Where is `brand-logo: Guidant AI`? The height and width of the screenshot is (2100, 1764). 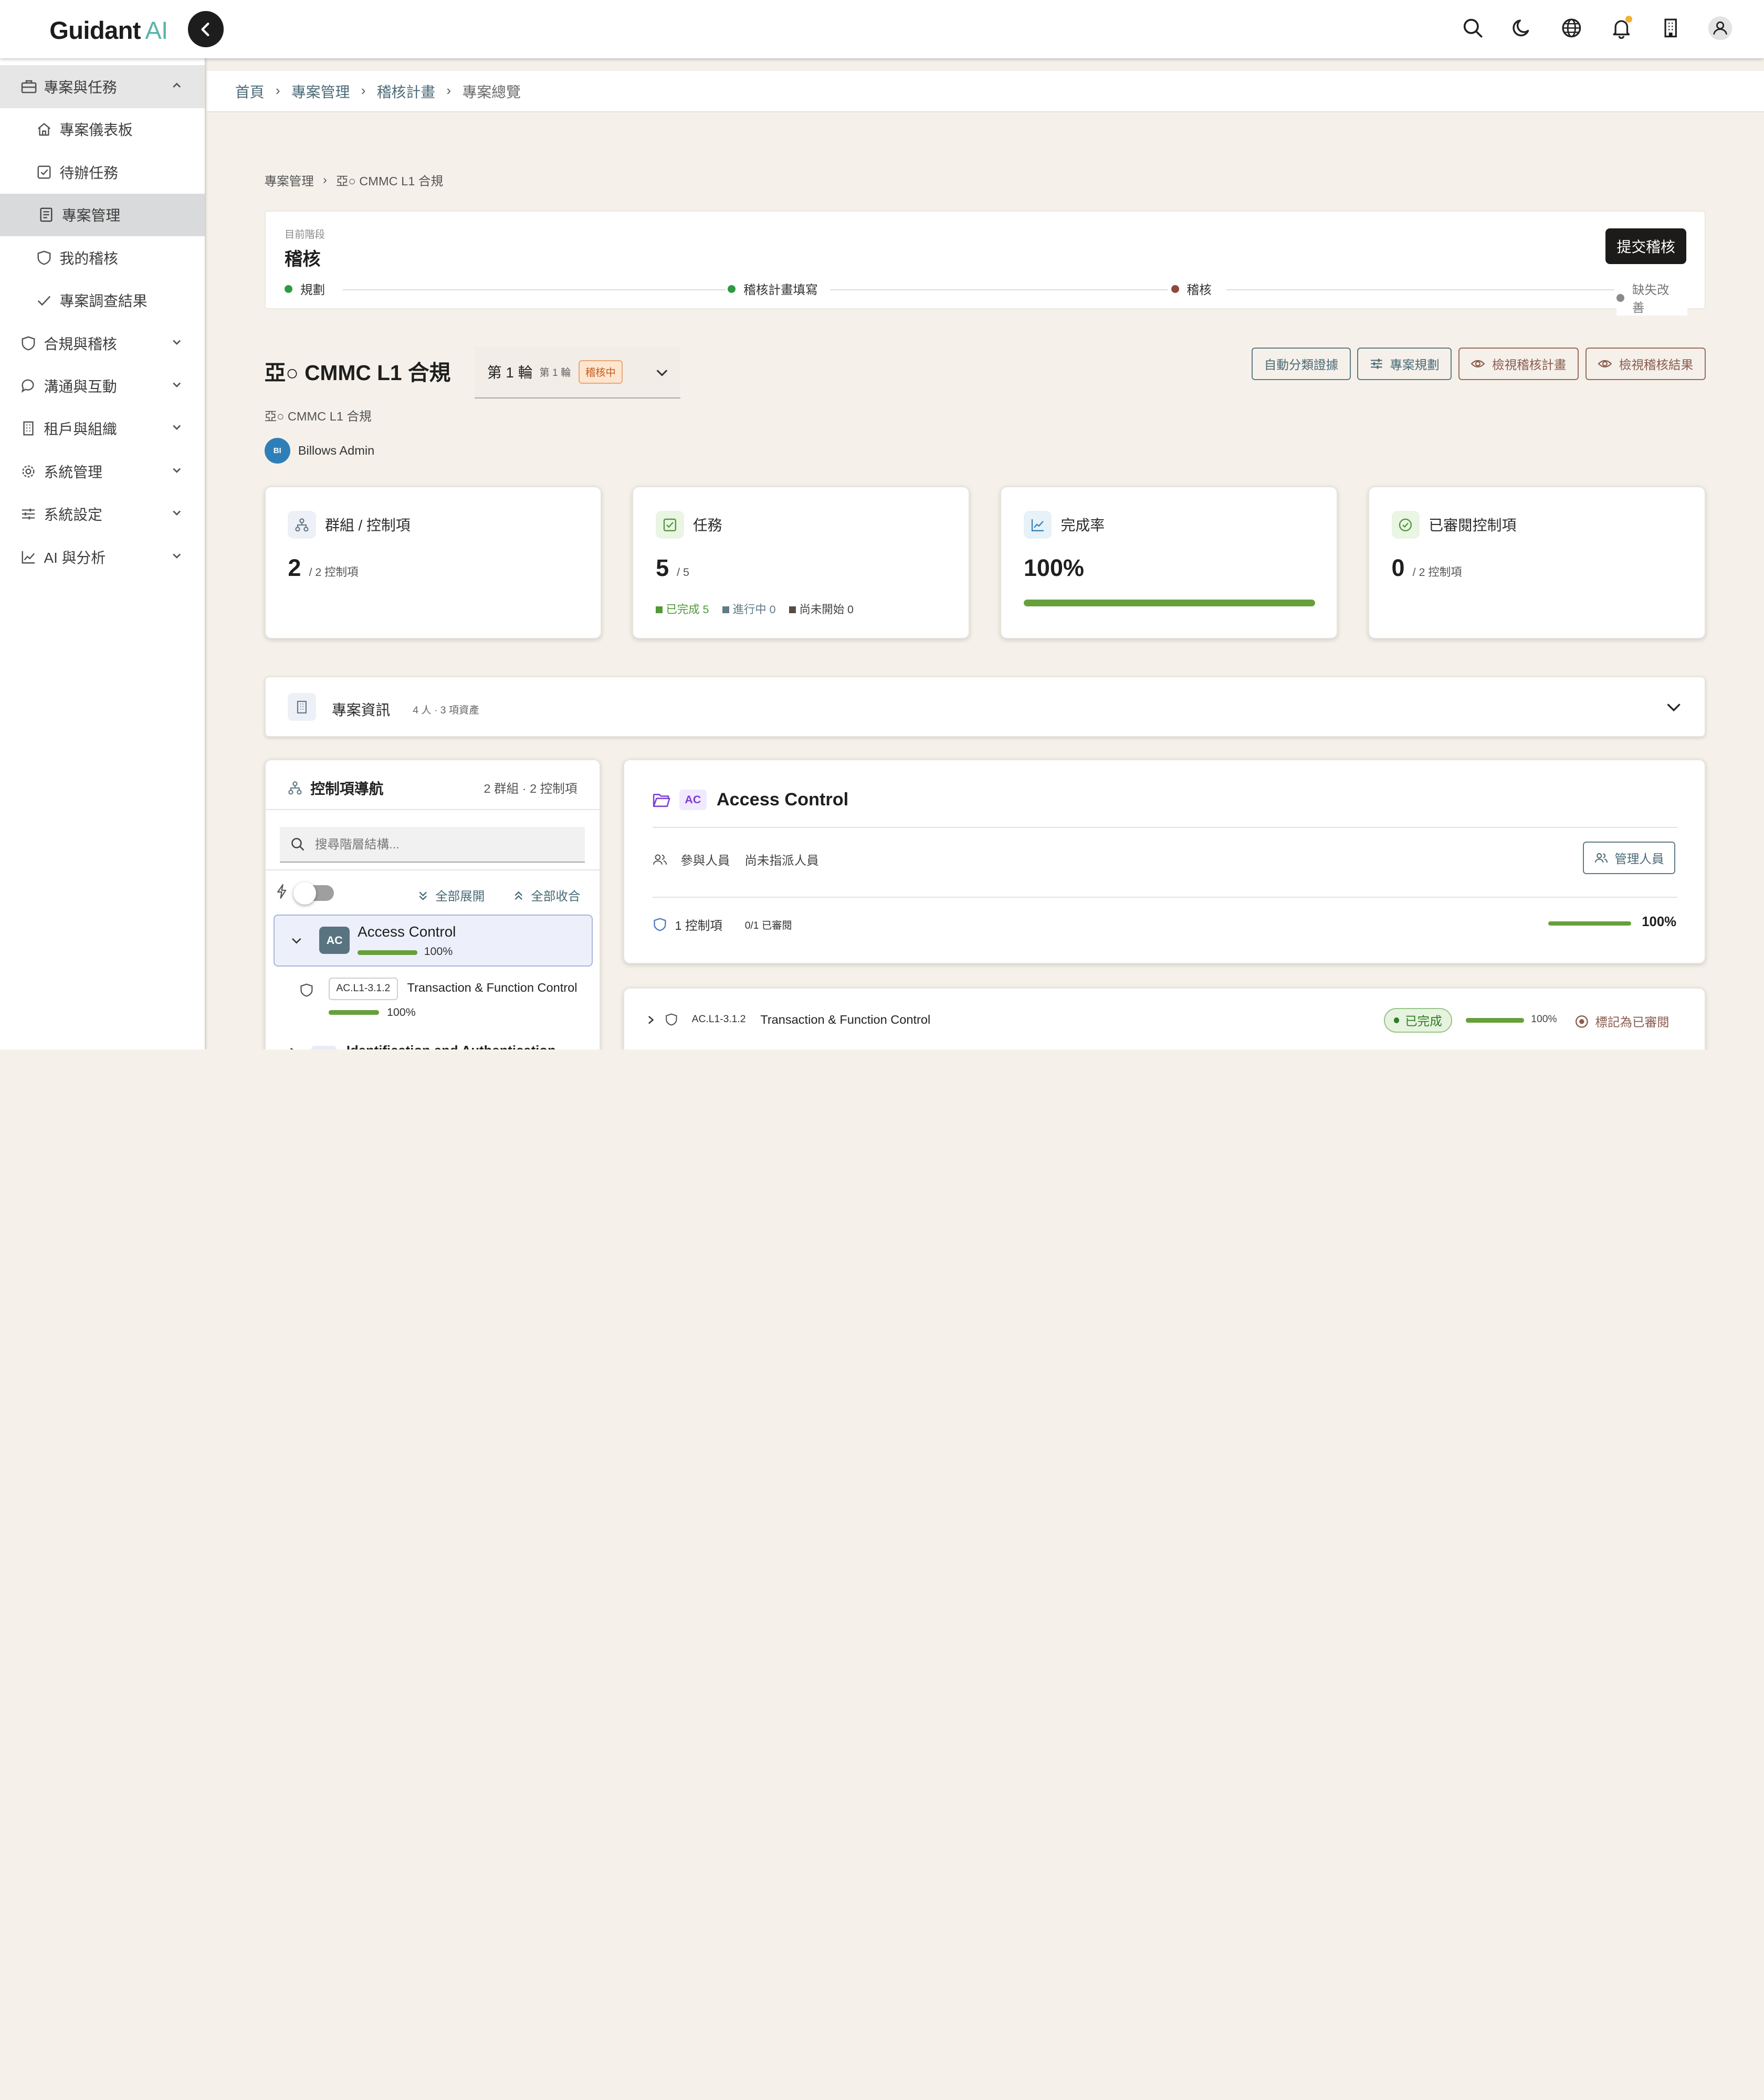 brand-logo: Guidant AI is located at coordinates (108, 30).